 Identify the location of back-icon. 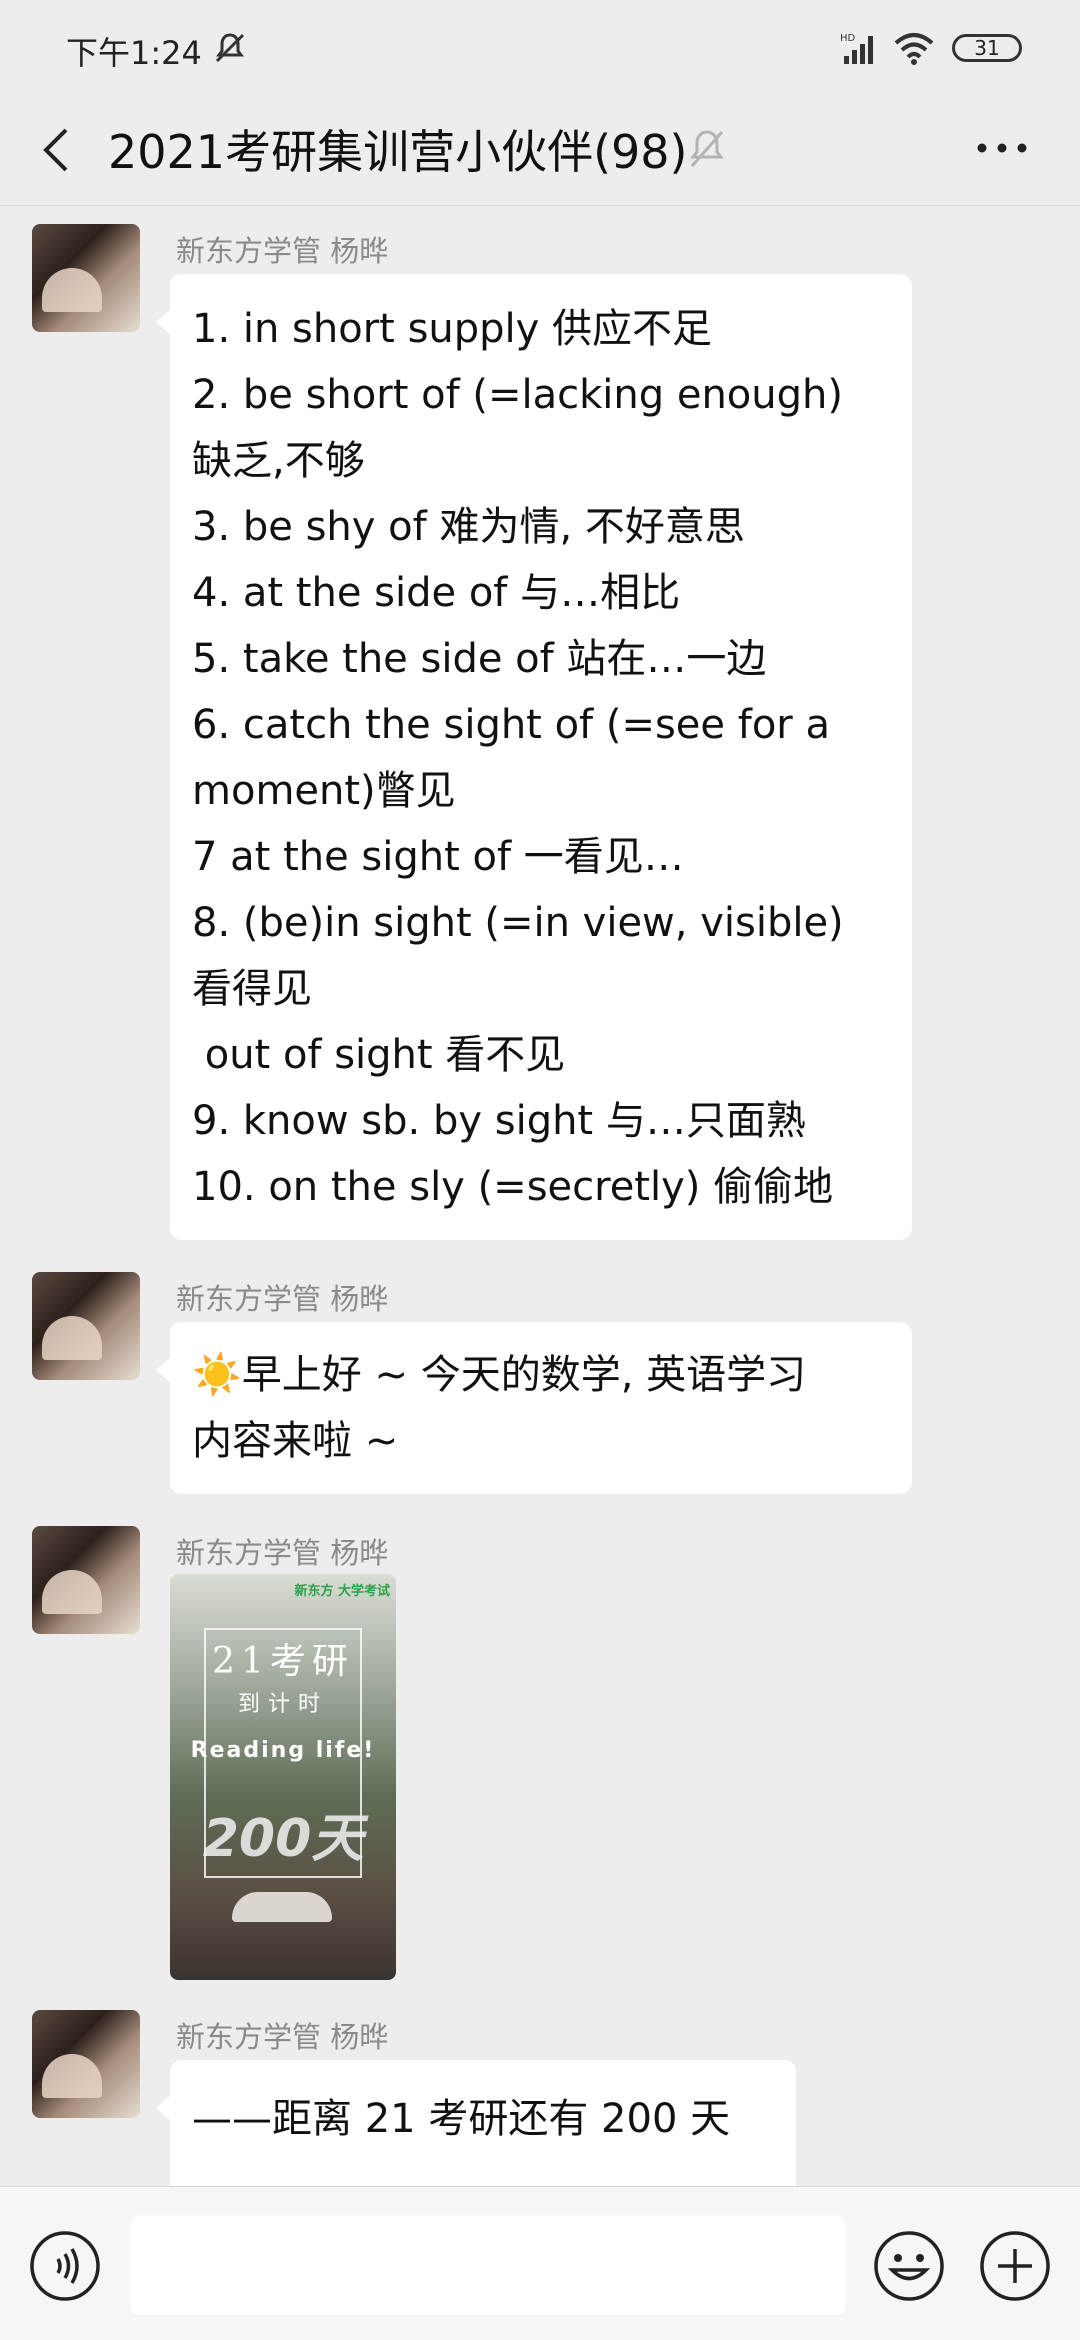
(56, 150).